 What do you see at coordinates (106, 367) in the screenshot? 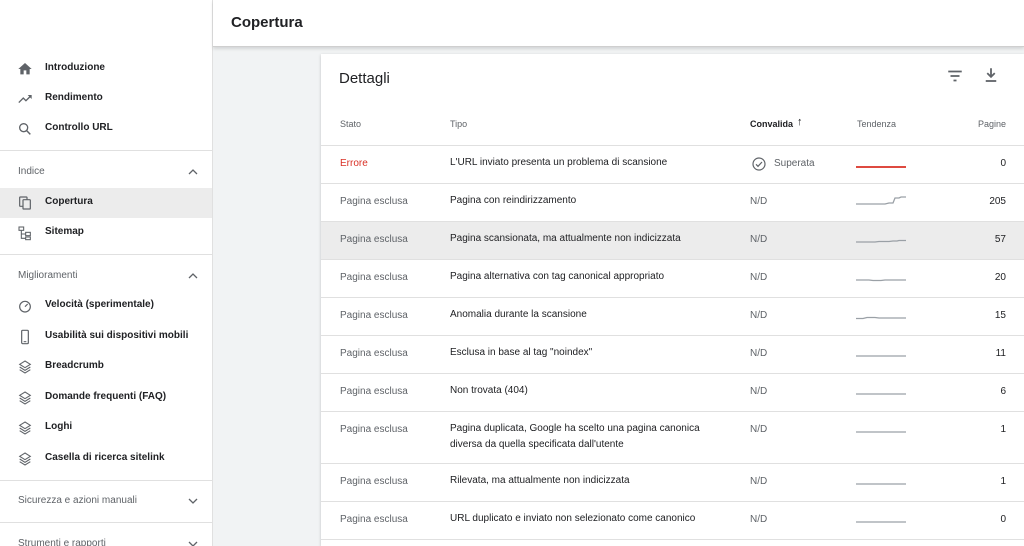
I see `sidebar-item-breadcrumb: Breadcrumb` at bounding box center [106, 367].